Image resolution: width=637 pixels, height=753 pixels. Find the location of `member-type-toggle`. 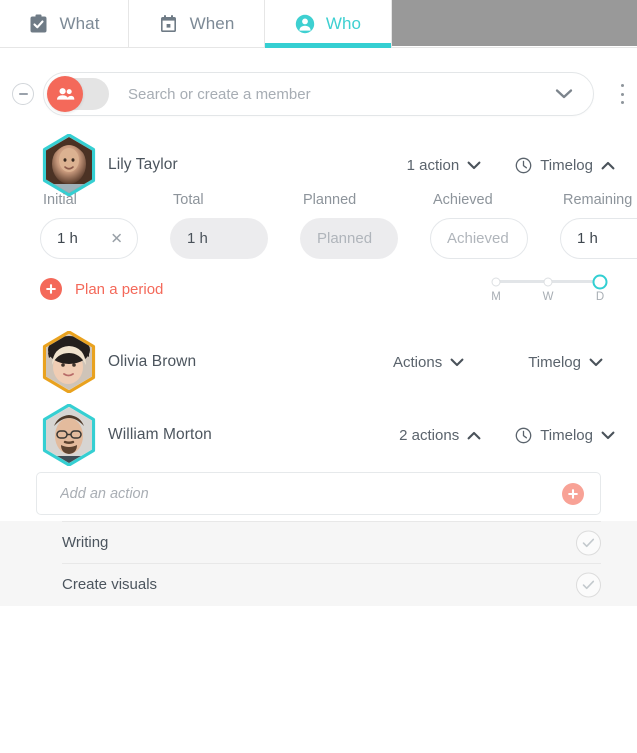

member-type-toggle is located at coordinates (78, 94).